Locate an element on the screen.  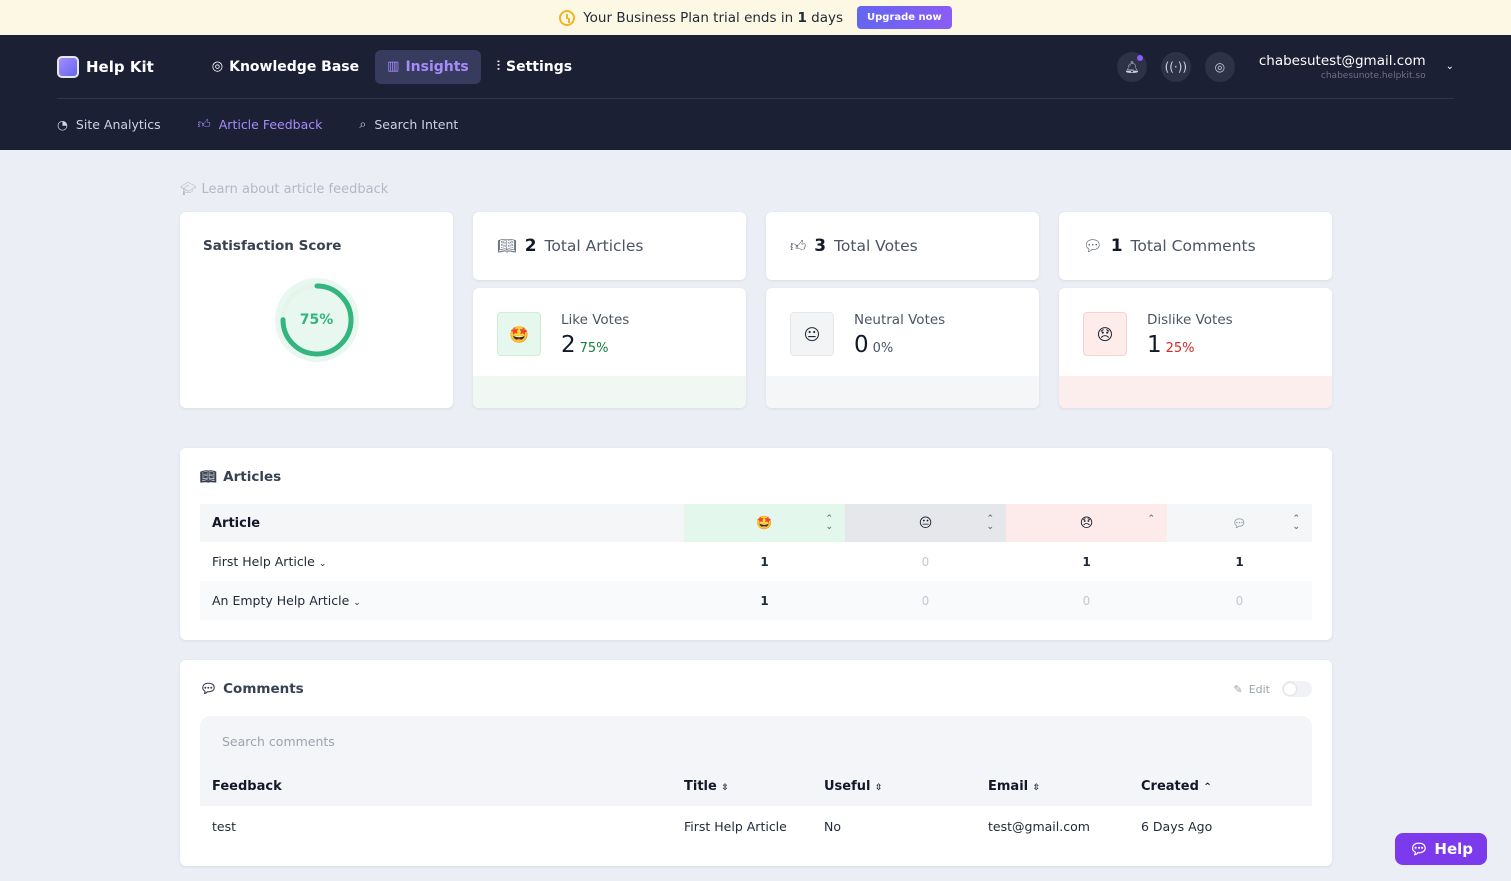
dislike-column-header: 😞 ⌃ is located at coordinates (1086, 523).